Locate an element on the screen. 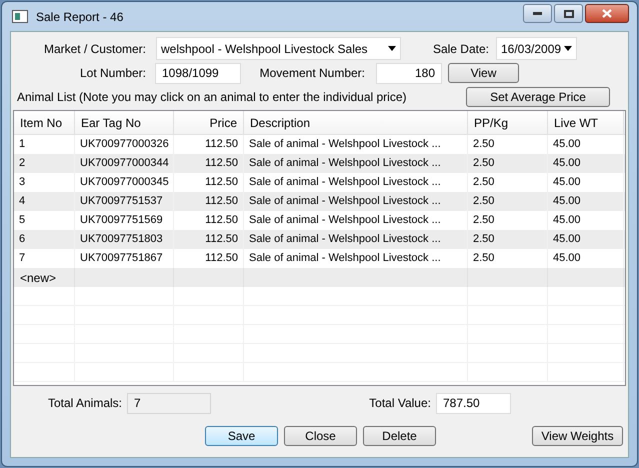 The height and width of the screenshot is (468, 639). customer-dropdown: welshpool - Welshpool Livestock Sales is located at coordinates (278, 48).